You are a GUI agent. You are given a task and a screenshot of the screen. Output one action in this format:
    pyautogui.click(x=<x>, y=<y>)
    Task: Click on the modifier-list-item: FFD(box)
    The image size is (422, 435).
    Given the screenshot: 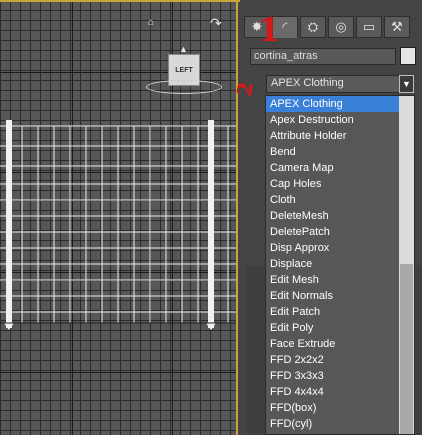 What is the action you would take?
    pyautogui.click(x=332, y=408)
    